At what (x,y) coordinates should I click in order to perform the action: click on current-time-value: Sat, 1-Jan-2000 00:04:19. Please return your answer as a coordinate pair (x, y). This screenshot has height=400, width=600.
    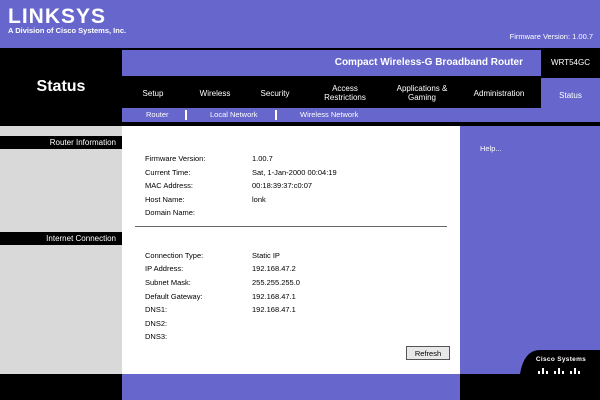
    Looking at the image, I should click on (294, 172).